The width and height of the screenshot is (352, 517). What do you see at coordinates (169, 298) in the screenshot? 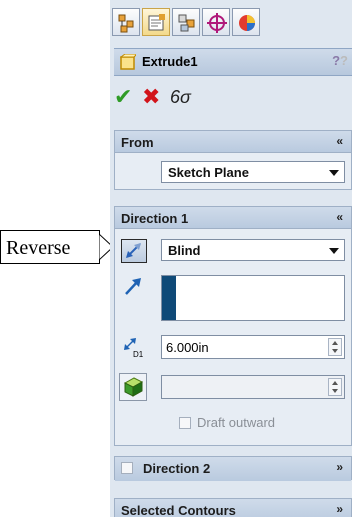
I see `selection-color-bar` at bounding box center [169, 298].